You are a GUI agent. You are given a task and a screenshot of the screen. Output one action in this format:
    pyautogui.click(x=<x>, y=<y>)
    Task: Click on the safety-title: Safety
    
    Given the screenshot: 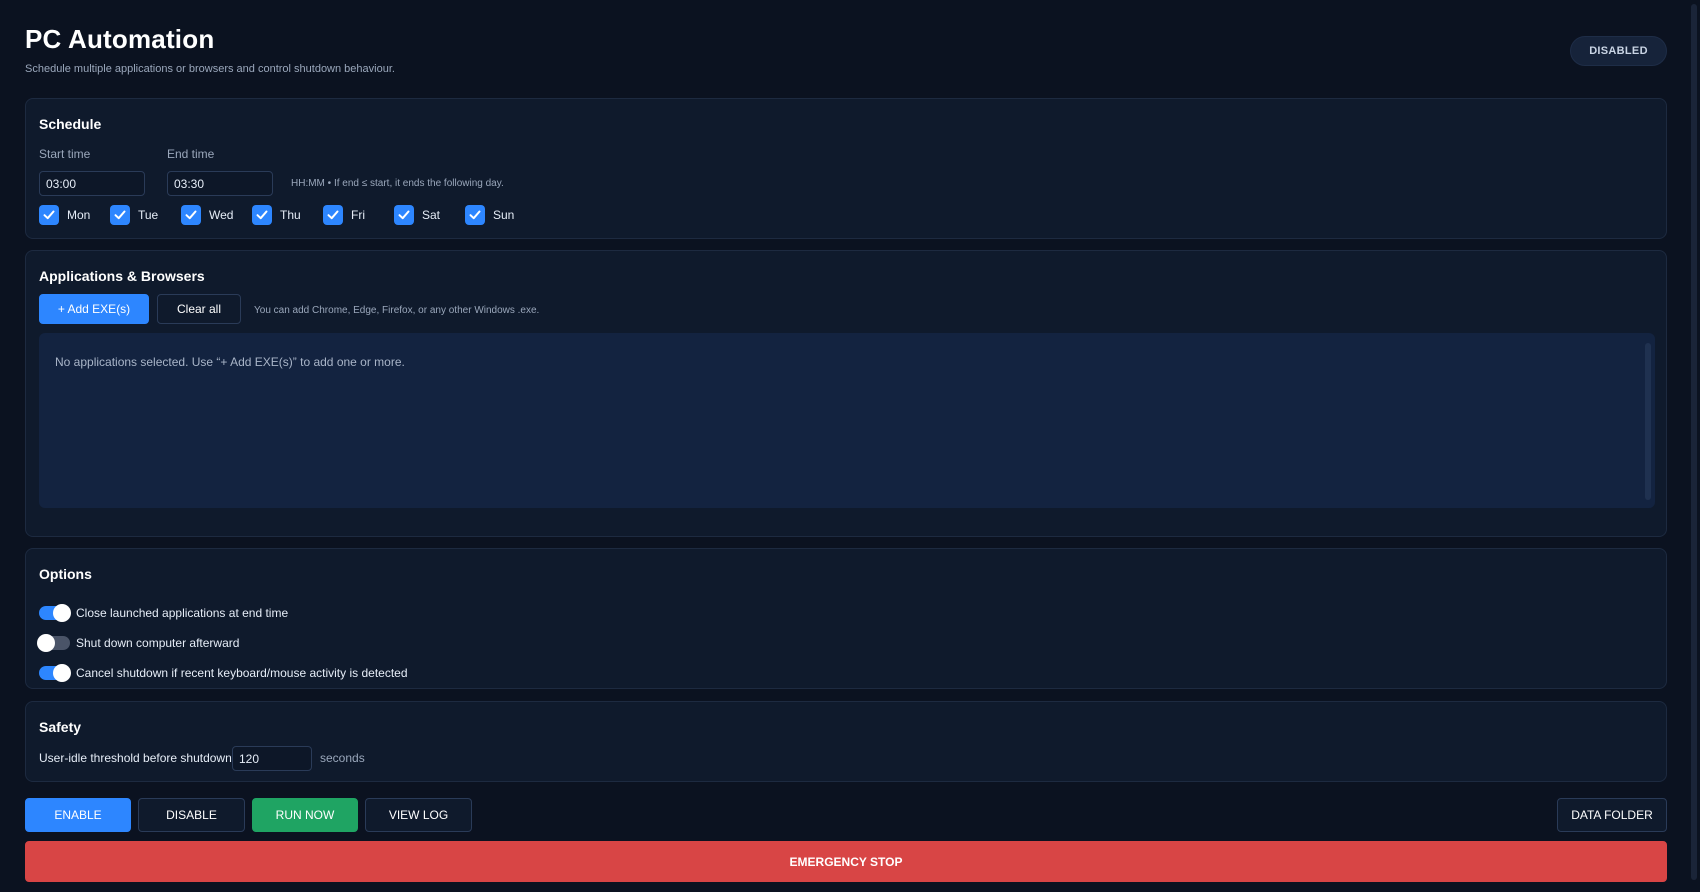 What is the action you would take?
    pyautogui.click(x=60, y=727)
    